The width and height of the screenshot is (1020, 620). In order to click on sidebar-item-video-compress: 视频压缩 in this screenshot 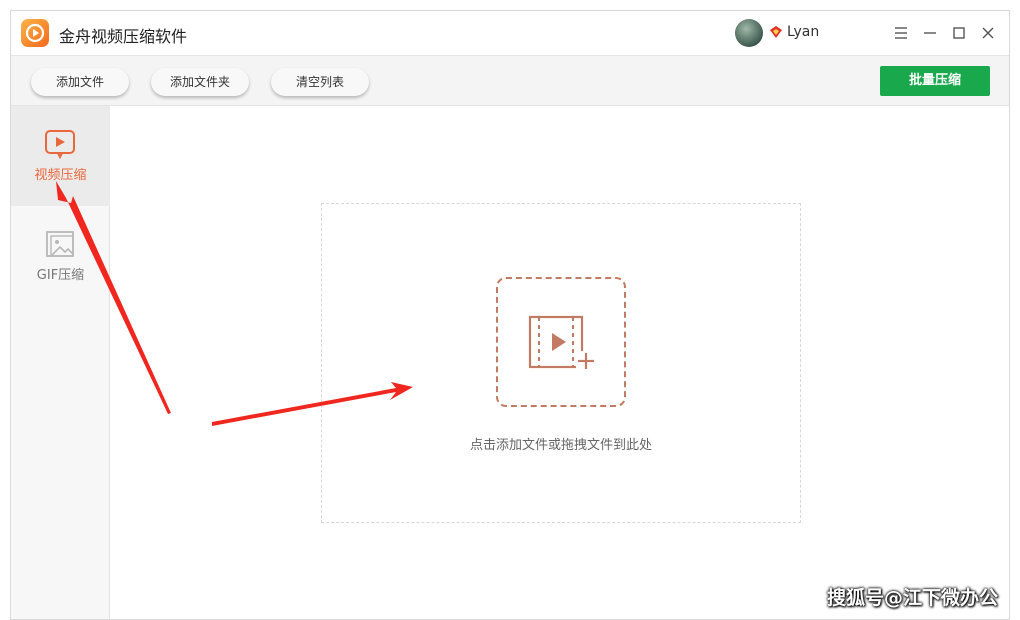, I will do `click(60, 156)`.